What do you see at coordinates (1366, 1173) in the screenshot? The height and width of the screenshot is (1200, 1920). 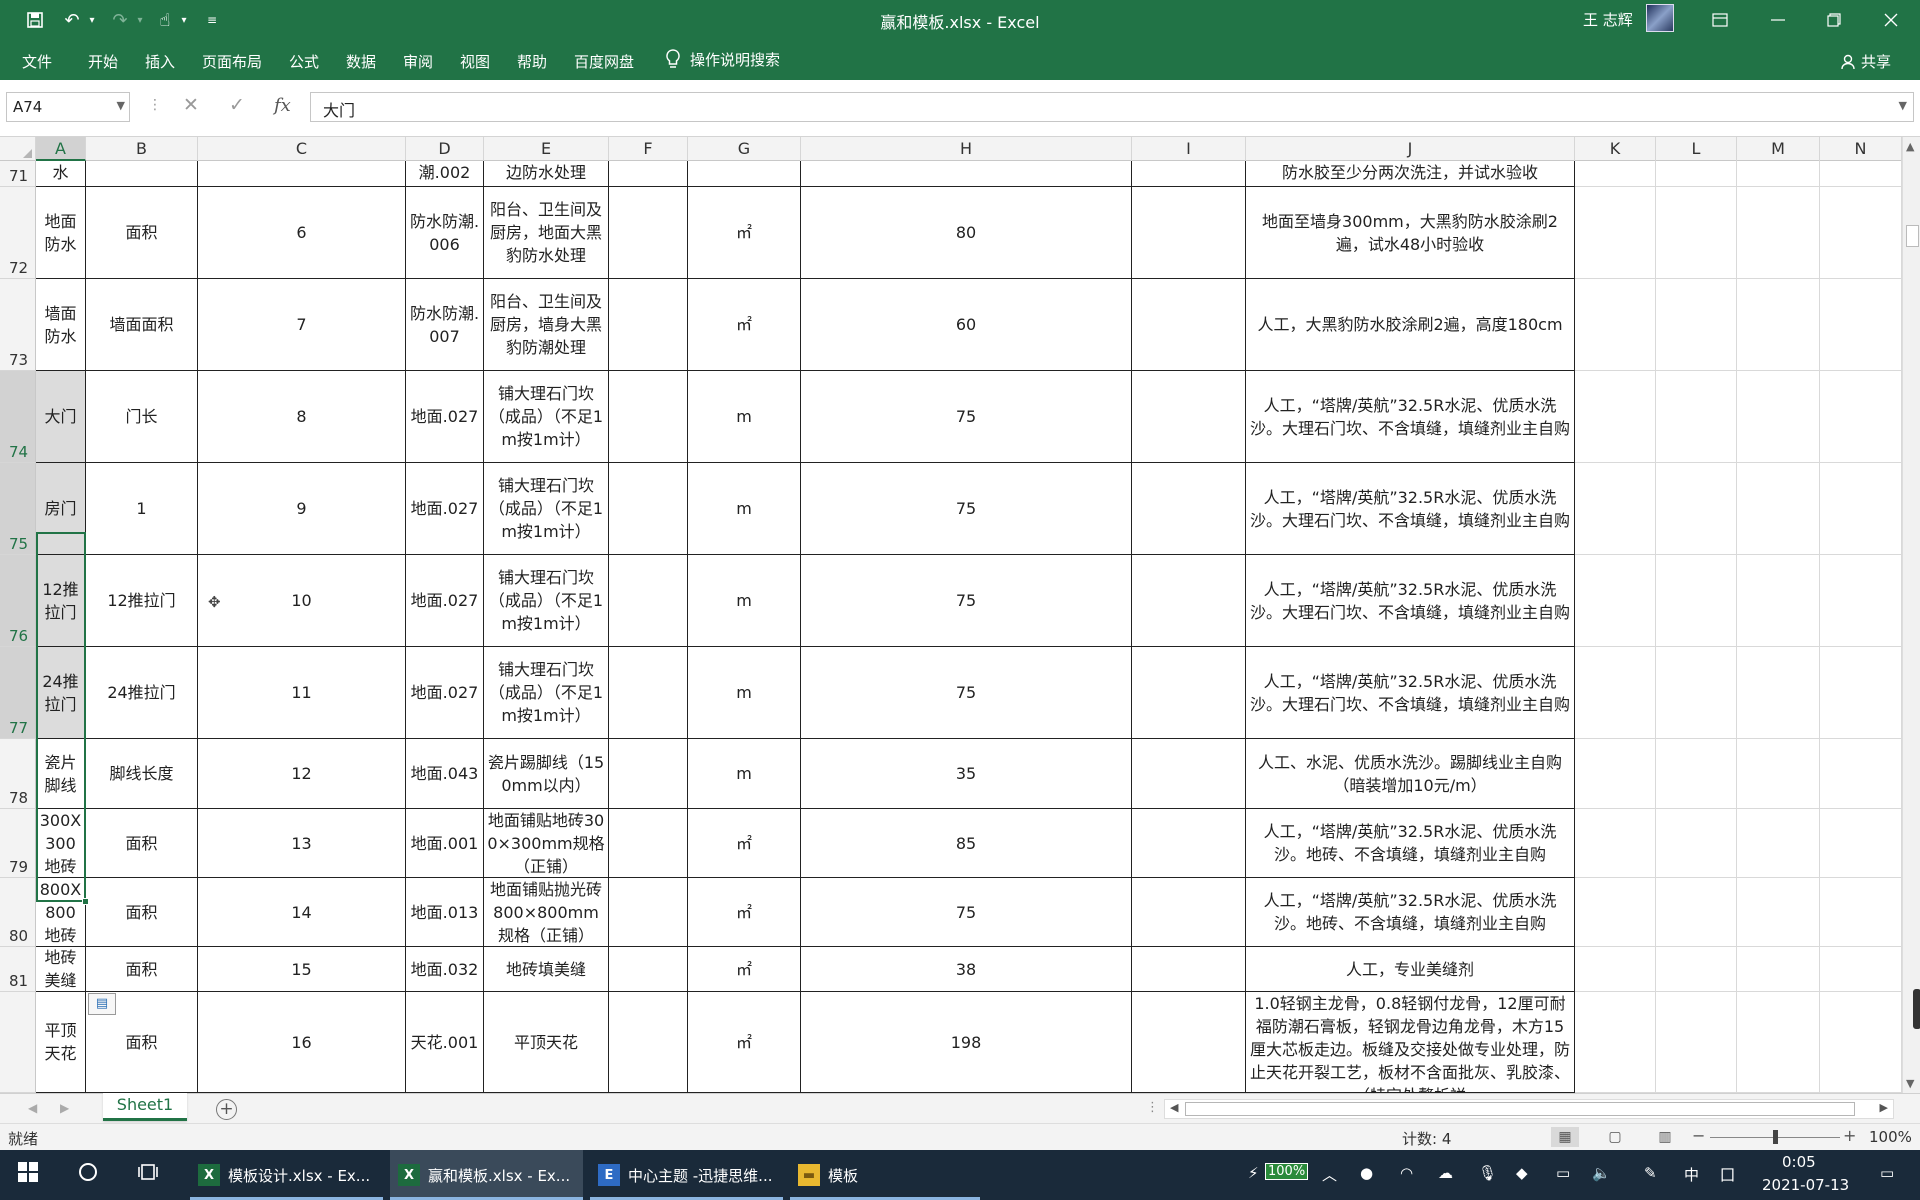 I see `wechat-icon: ●` at bounding box center [1366, 1173].